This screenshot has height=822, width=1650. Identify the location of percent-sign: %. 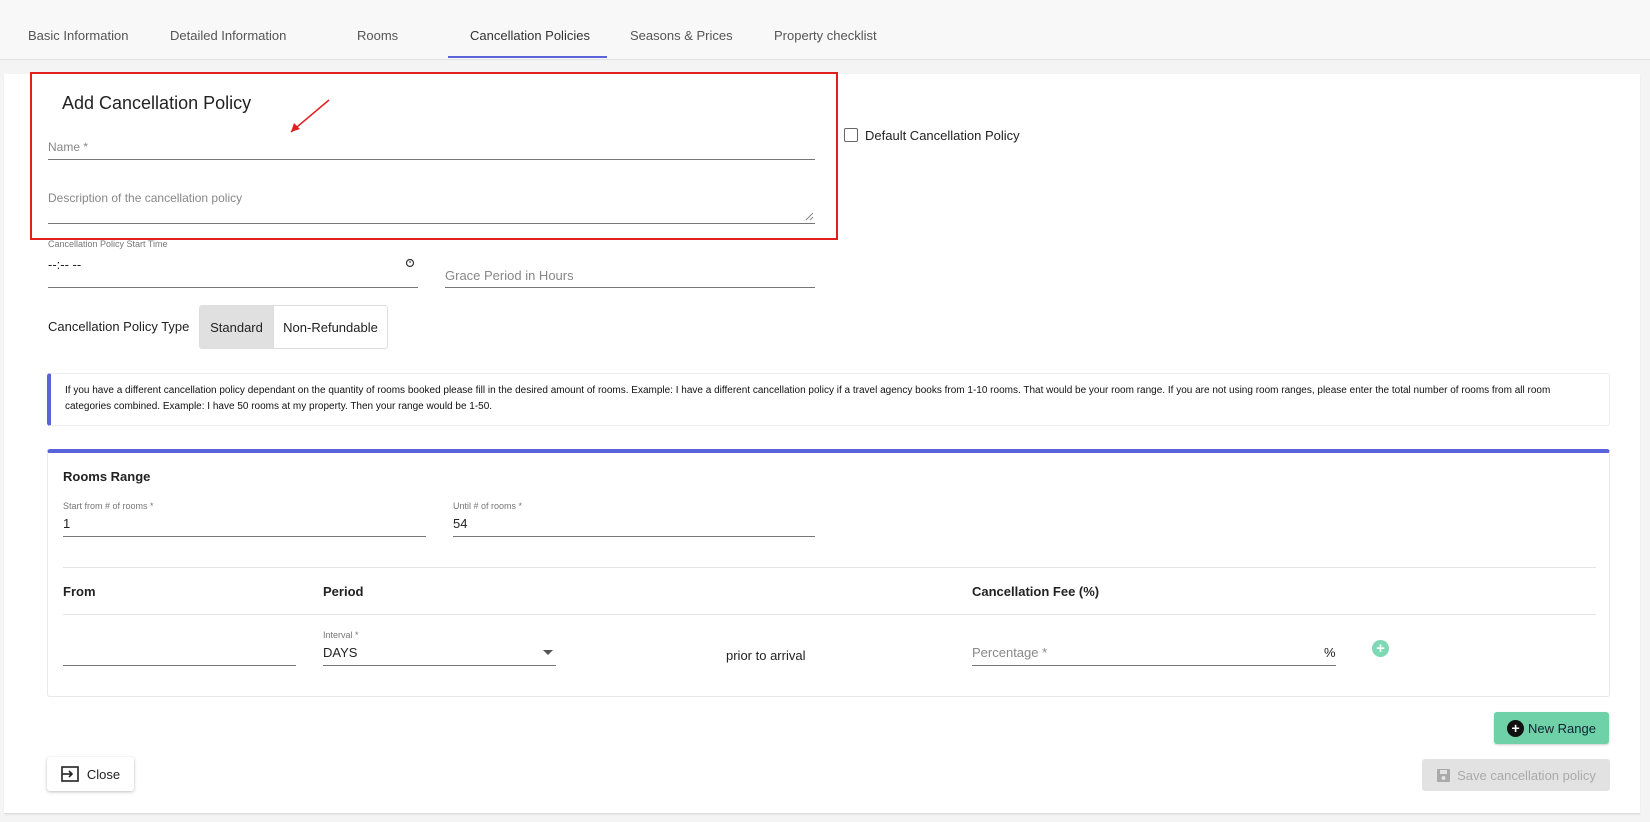
(1330, 652).